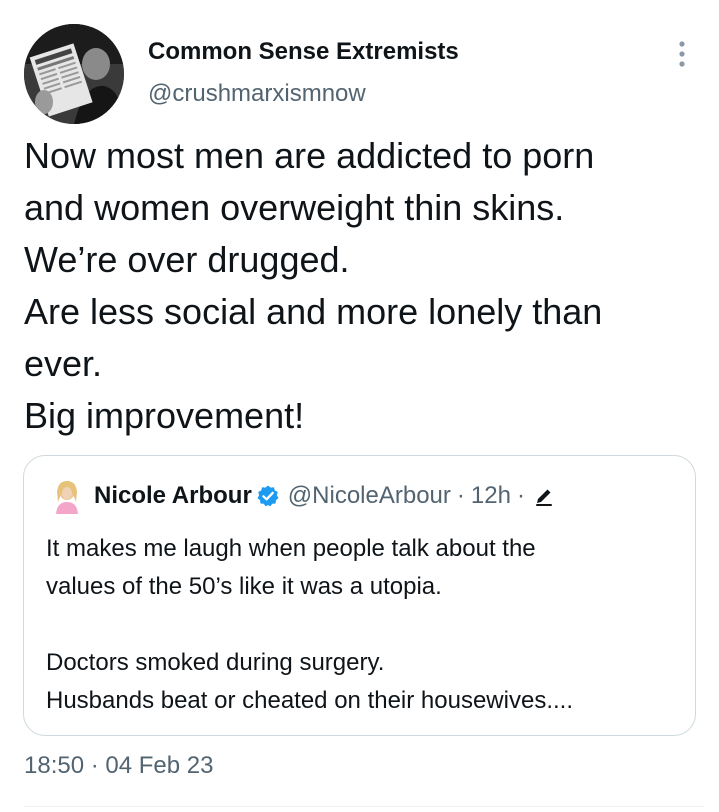 This screenshot has height=812, width=719. Describe the element at coordinates (215, 662) in the screenshot. I see `quoted-text-line: Doctors smoked during surgery.` at that location.